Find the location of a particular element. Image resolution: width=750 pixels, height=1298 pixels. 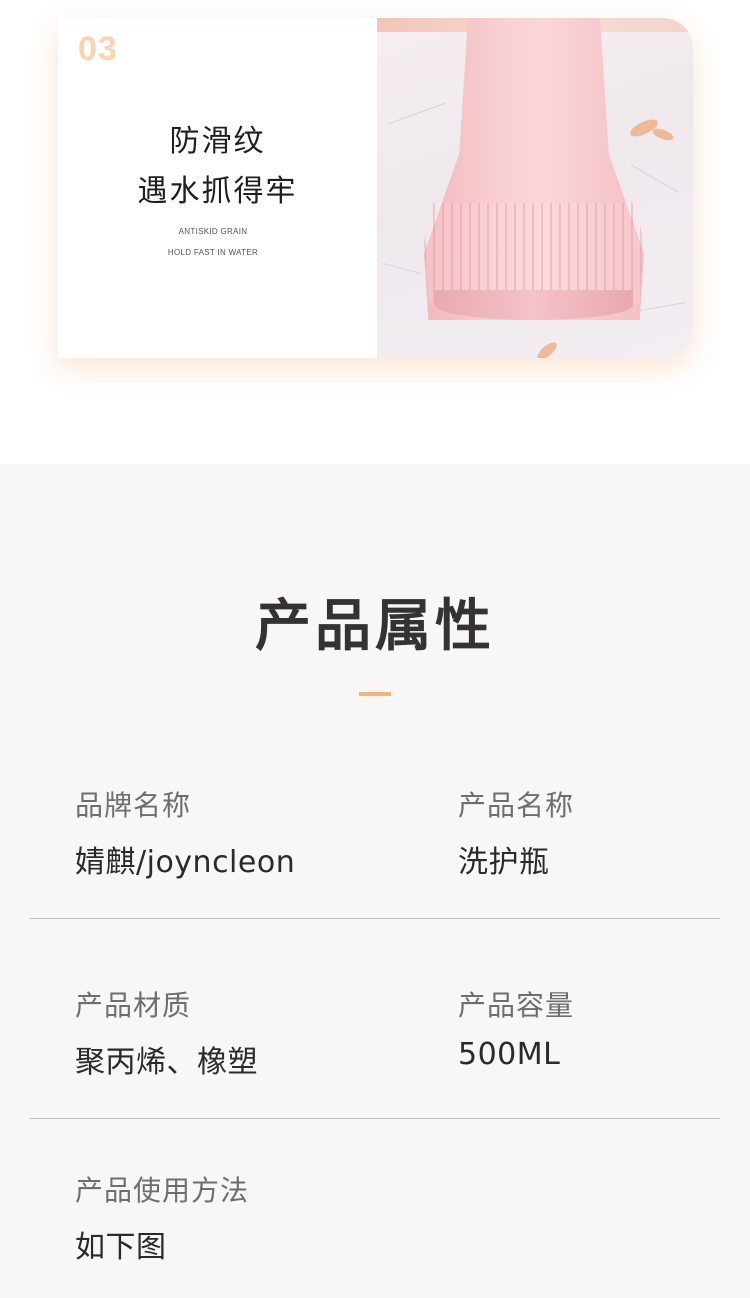

material-label: 产品材质 is located at coordinates (133, 1005).